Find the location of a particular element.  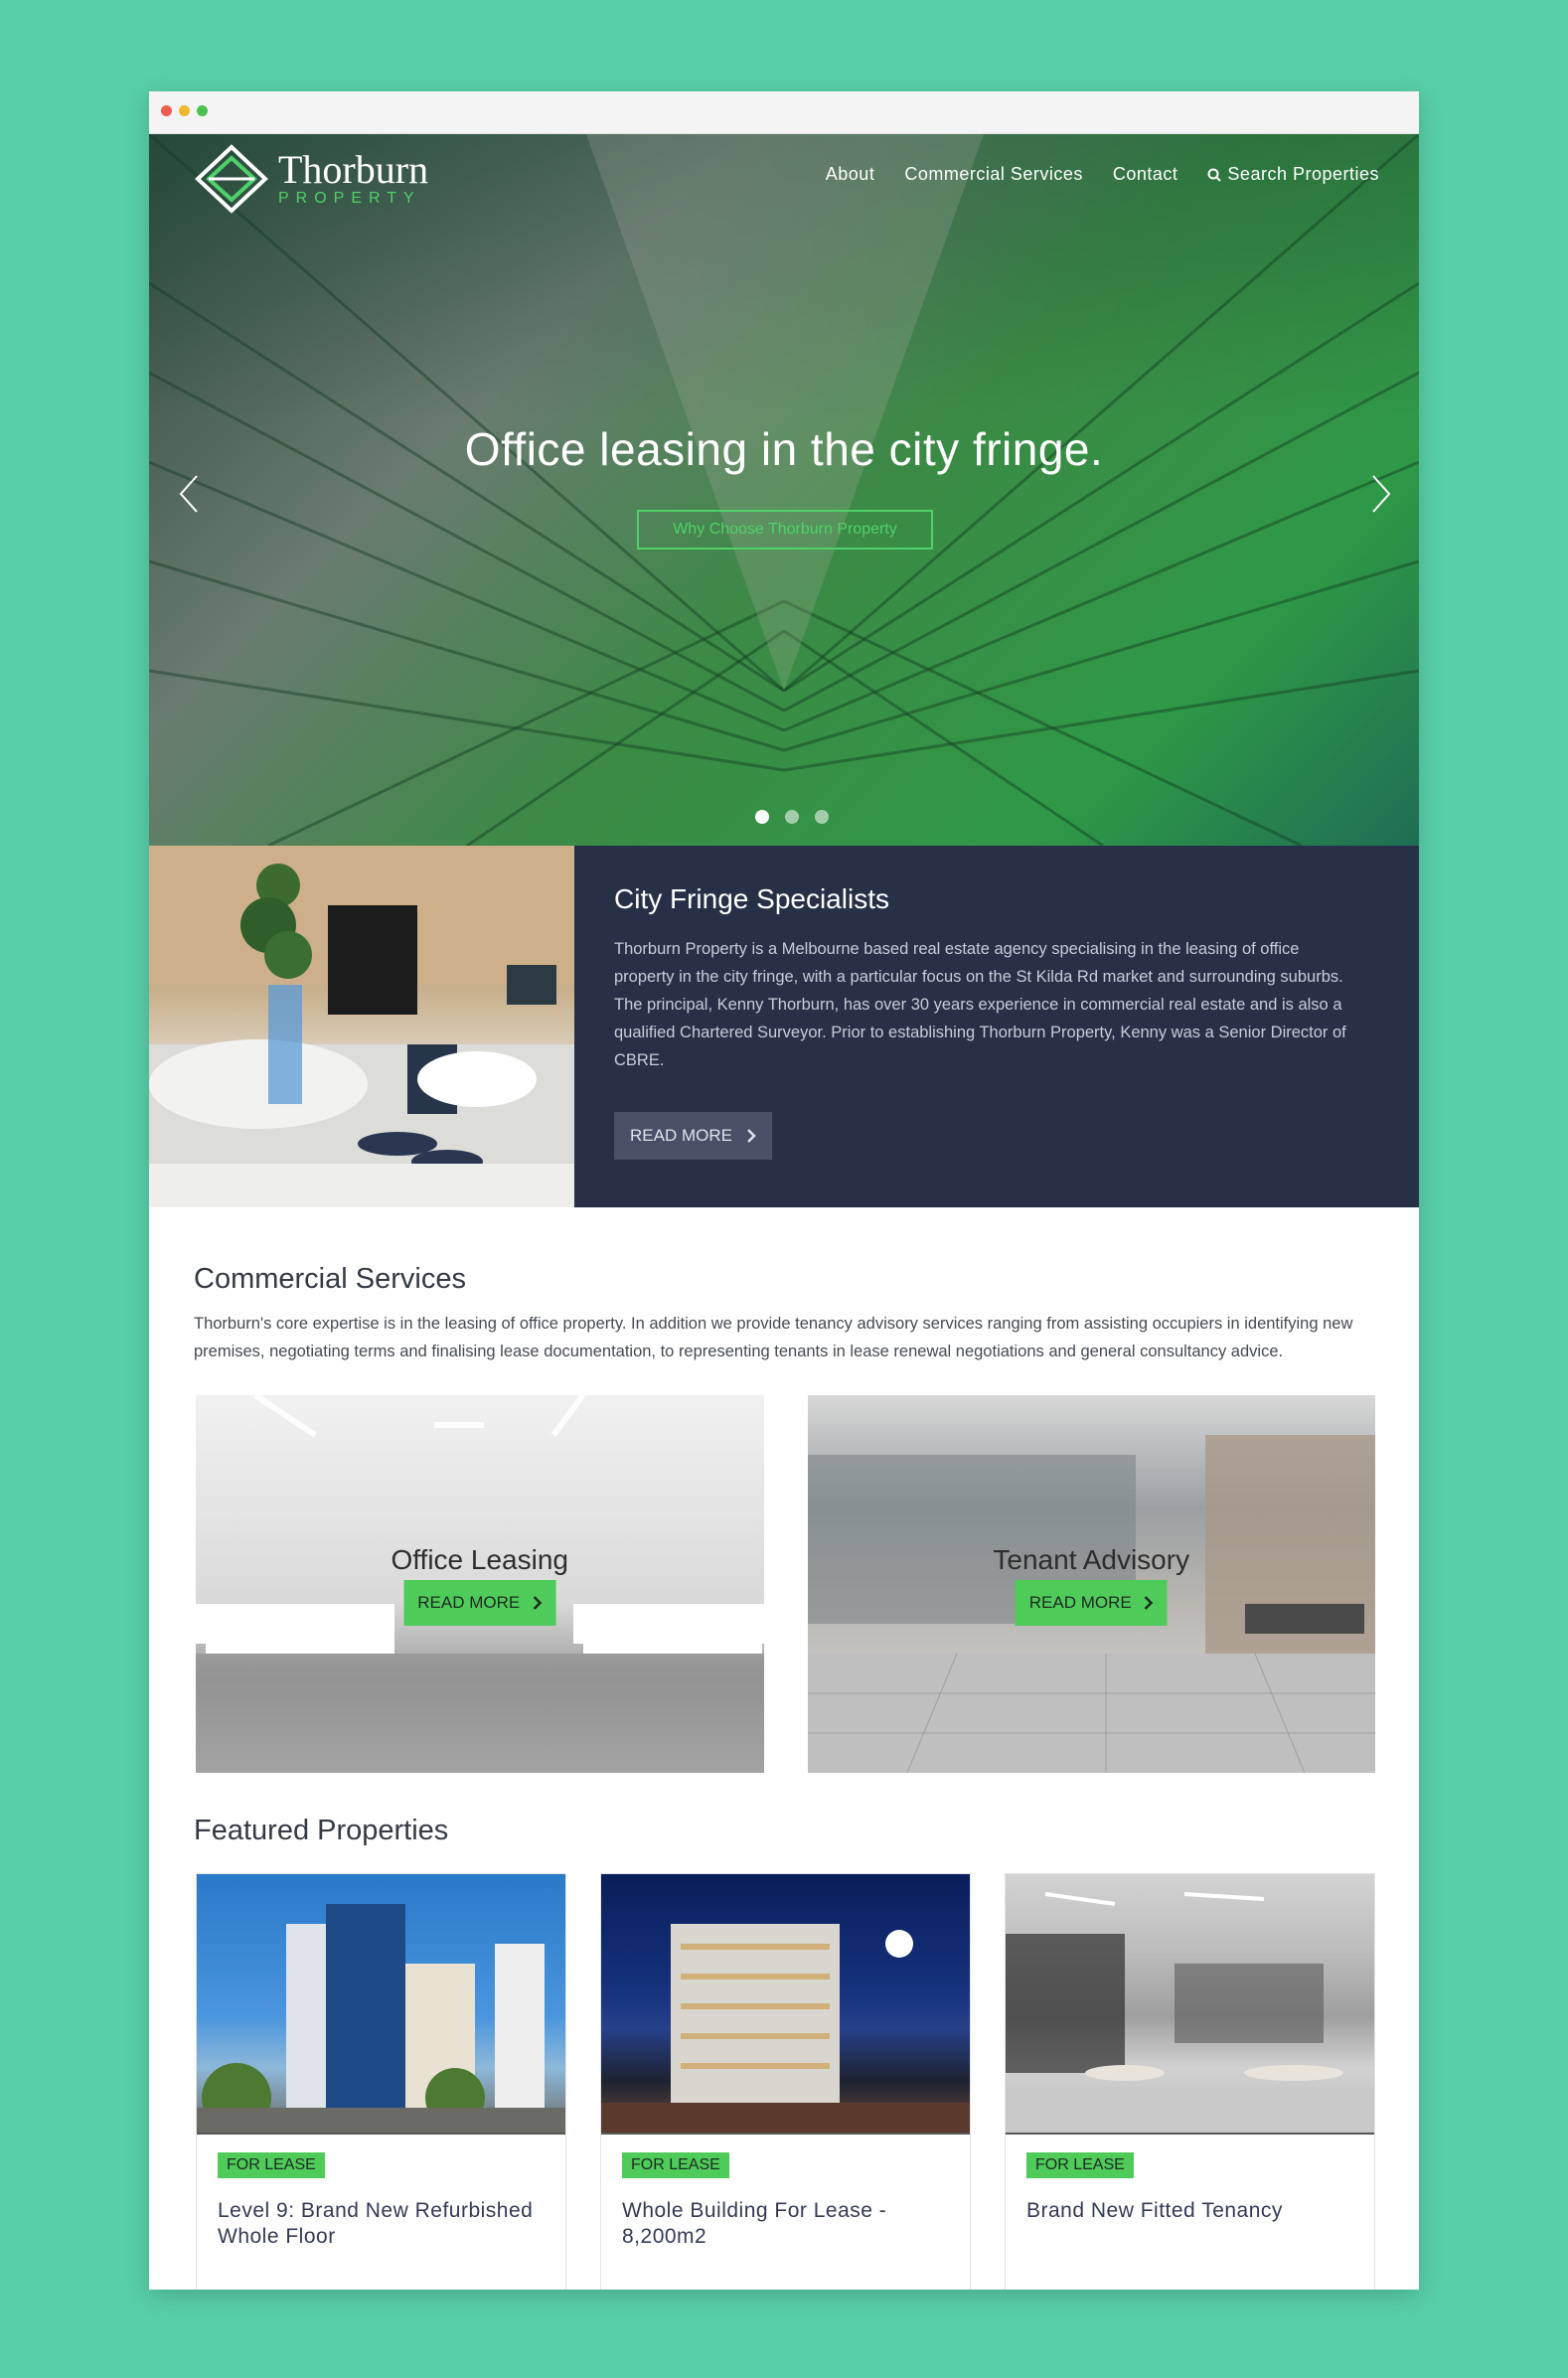

prev-slide-arrow-icon is located at coordinates (189, 494).